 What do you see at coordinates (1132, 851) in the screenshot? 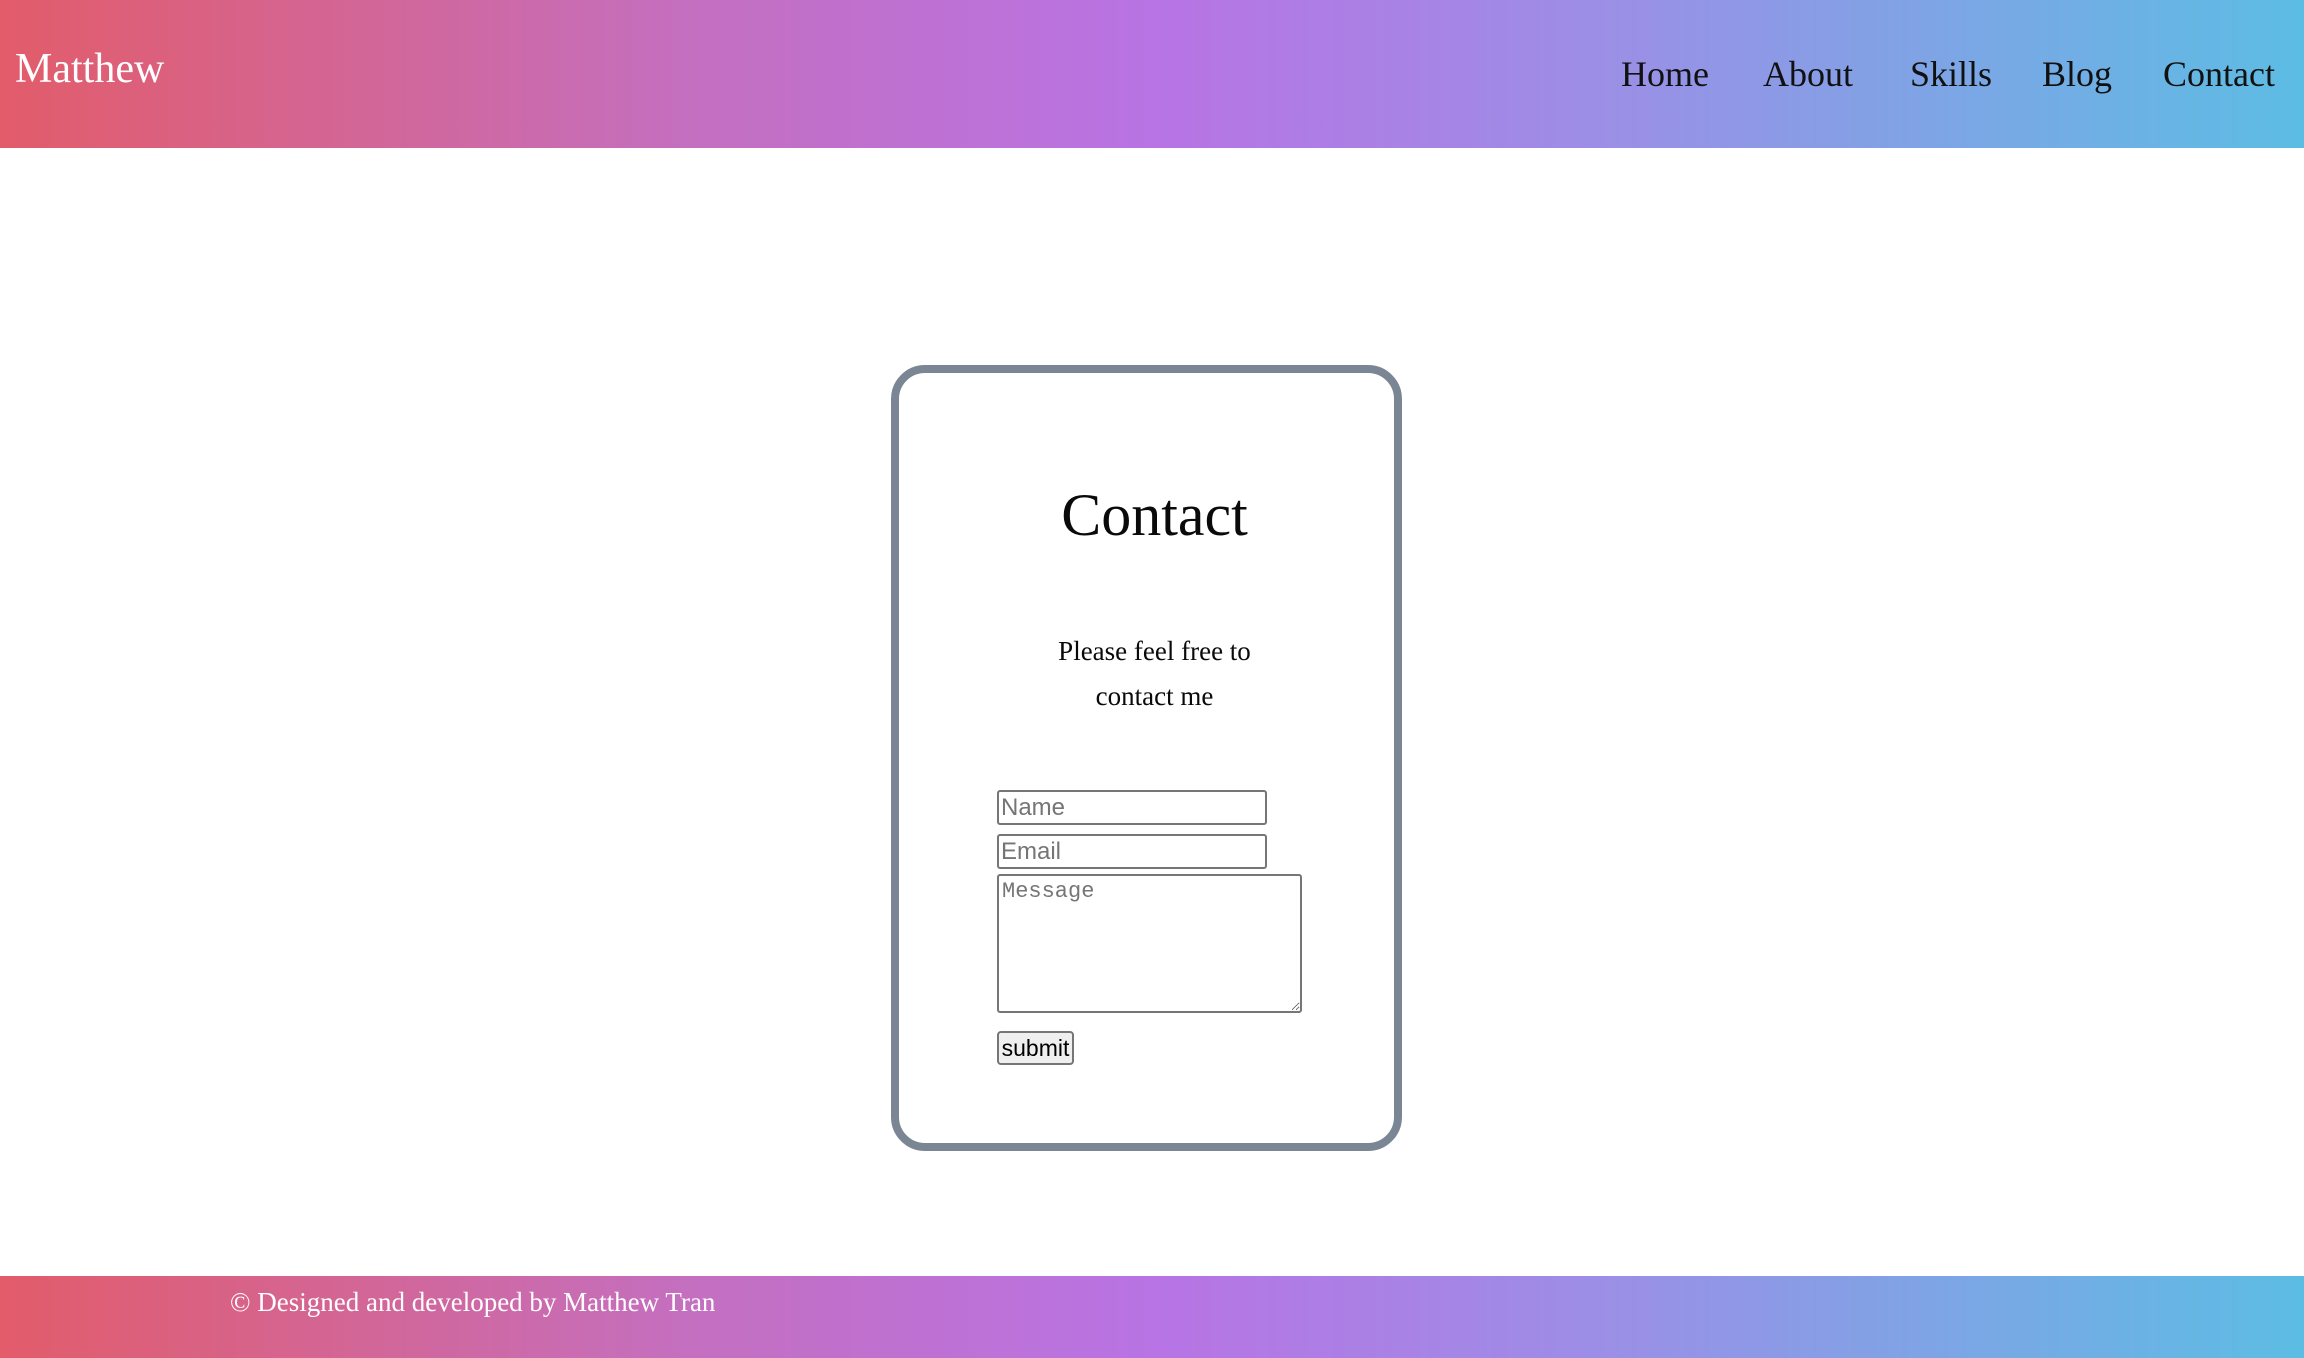
I see `email-input` at bounding box center [1132, 851].